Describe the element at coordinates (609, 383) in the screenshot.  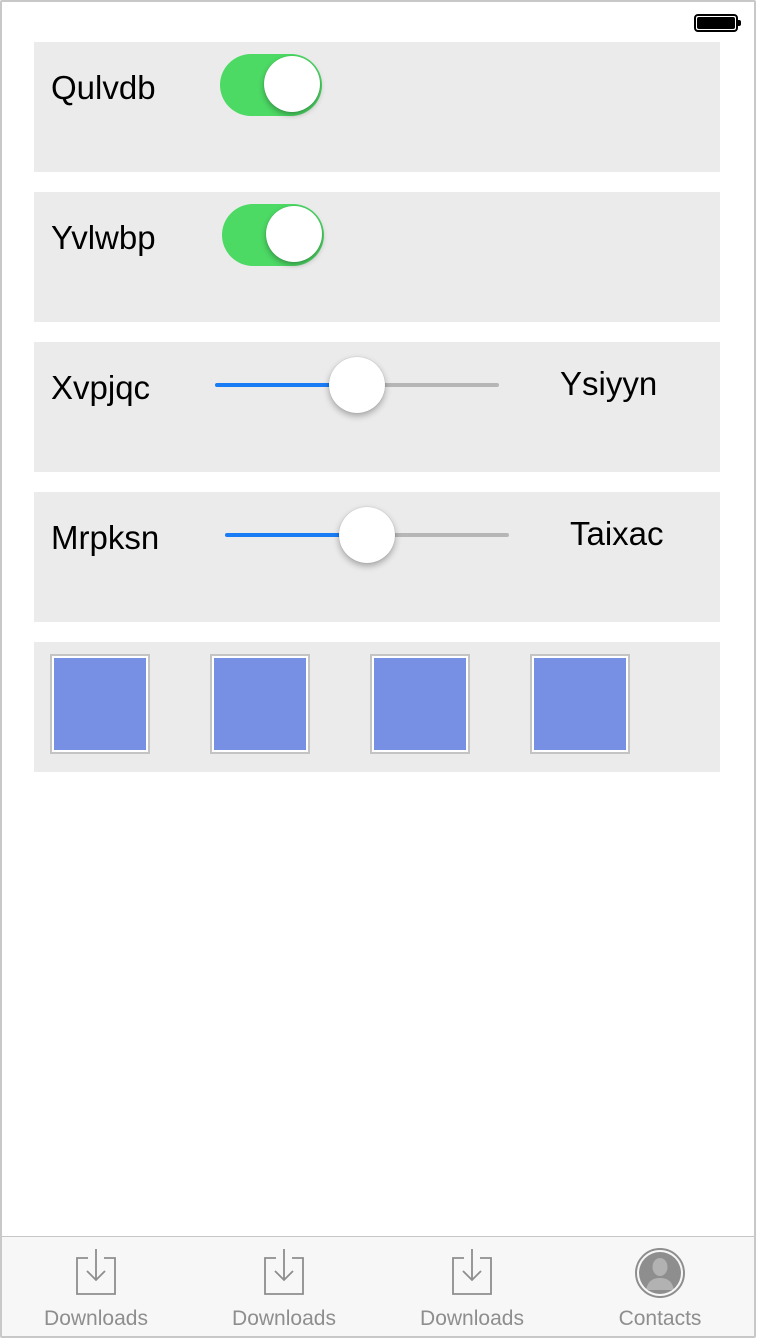
I see `slider-1-max-label: Ysiyyn` at that location.